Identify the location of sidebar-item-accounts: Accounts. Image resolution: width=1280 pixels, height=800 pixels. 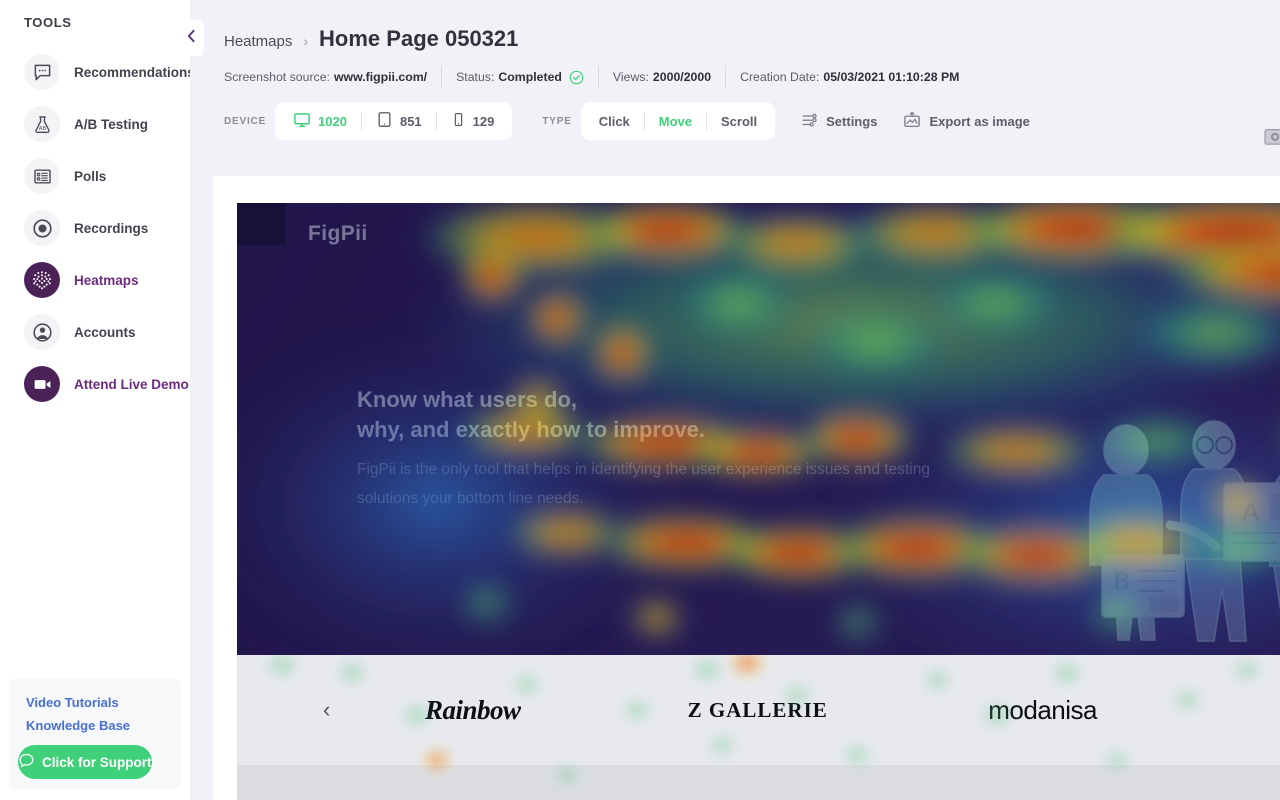
(95, 332).